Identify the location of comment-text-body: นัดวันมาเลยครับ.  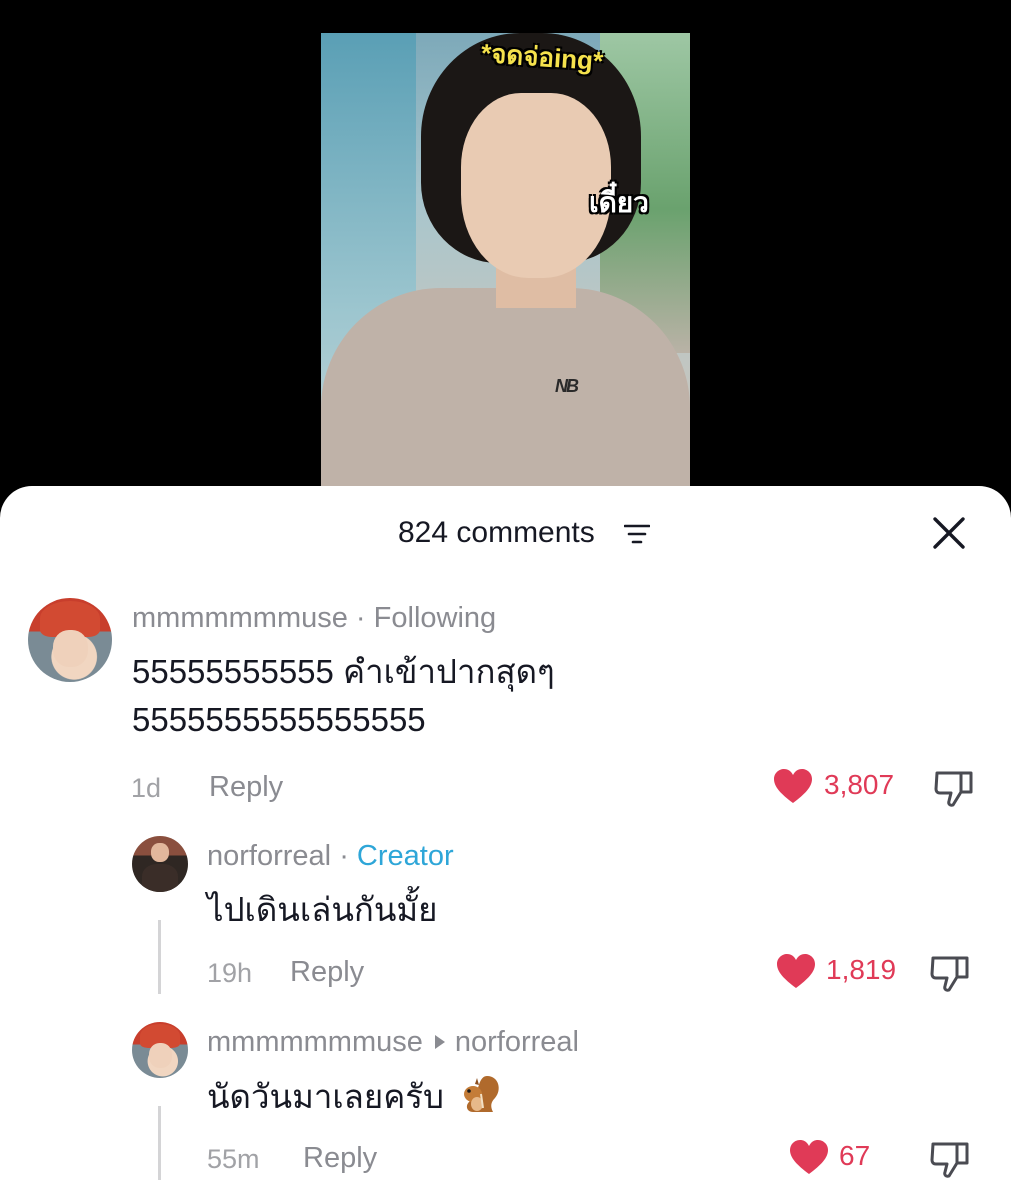
(325, 1096).